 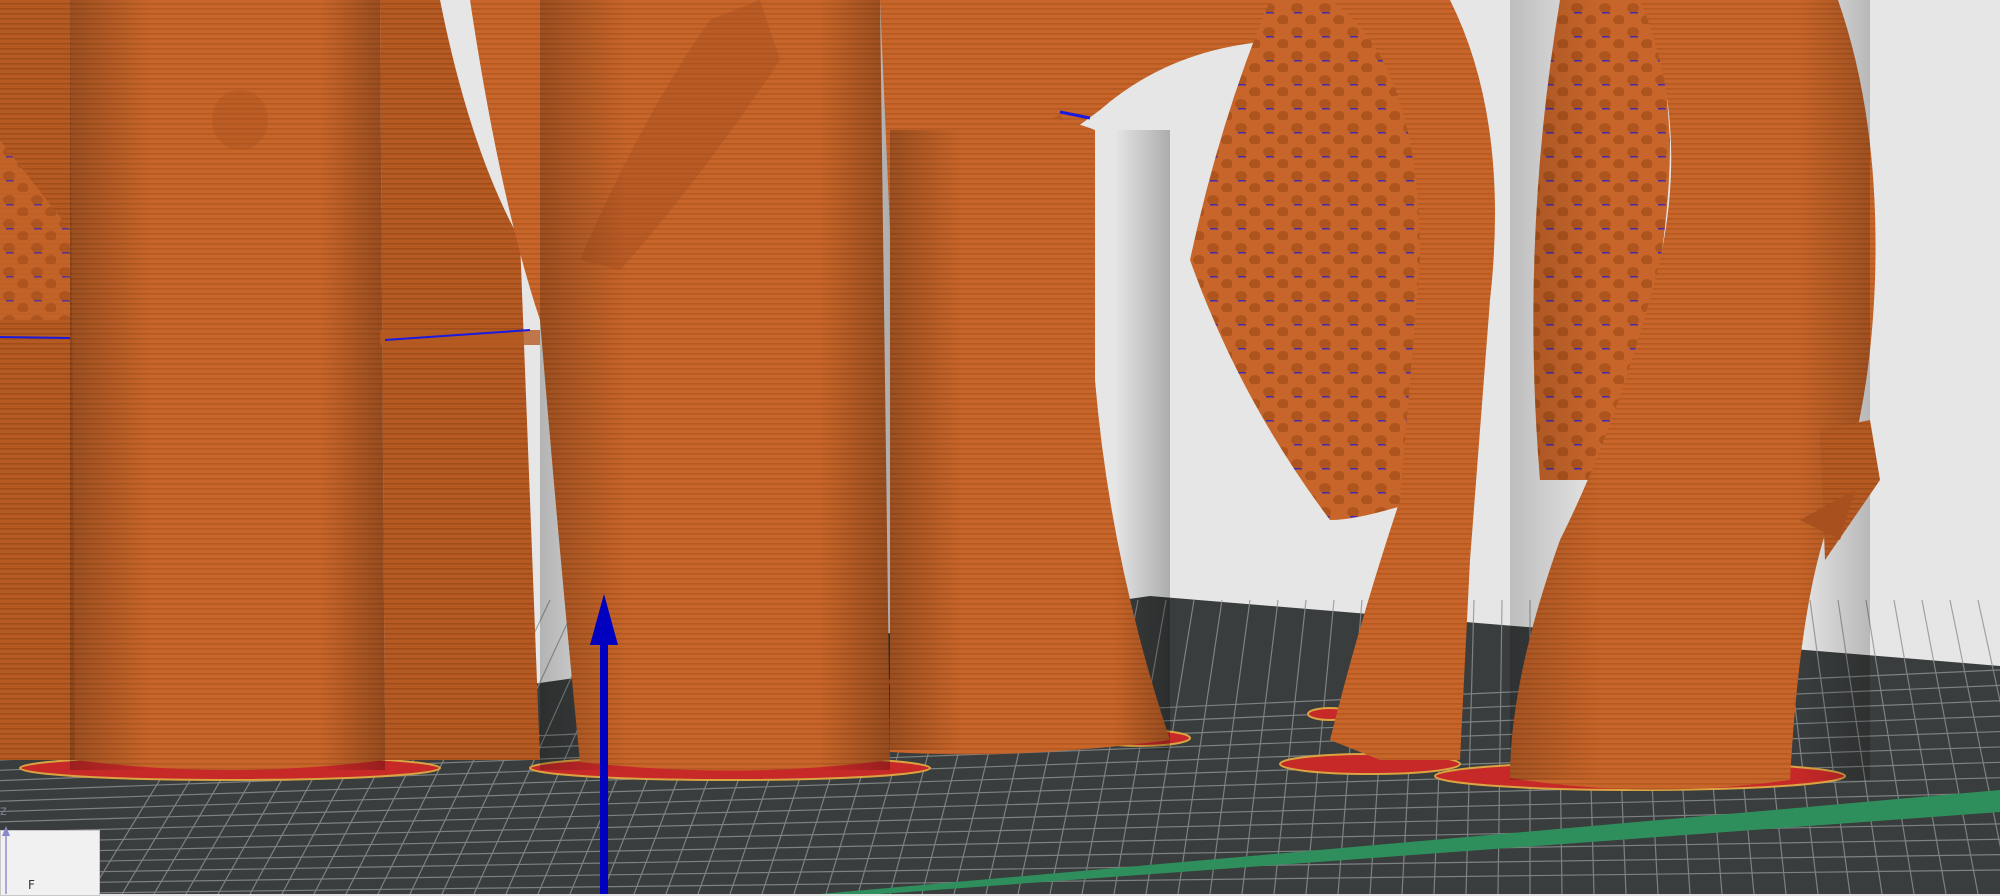 What do you see at coordinates (3, 811) in the screenshot?
I see `z-axis-label: z` at bounding box center [3, 811].